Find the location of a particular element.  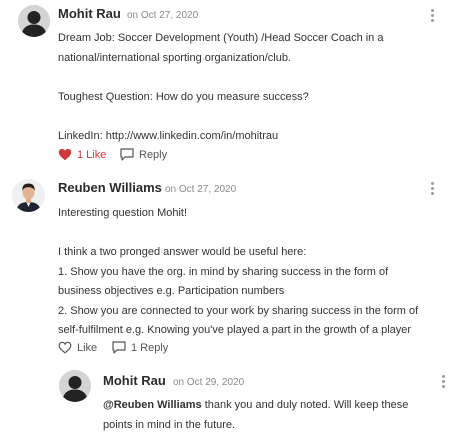

user-photo is located at coordinates (28, 195).